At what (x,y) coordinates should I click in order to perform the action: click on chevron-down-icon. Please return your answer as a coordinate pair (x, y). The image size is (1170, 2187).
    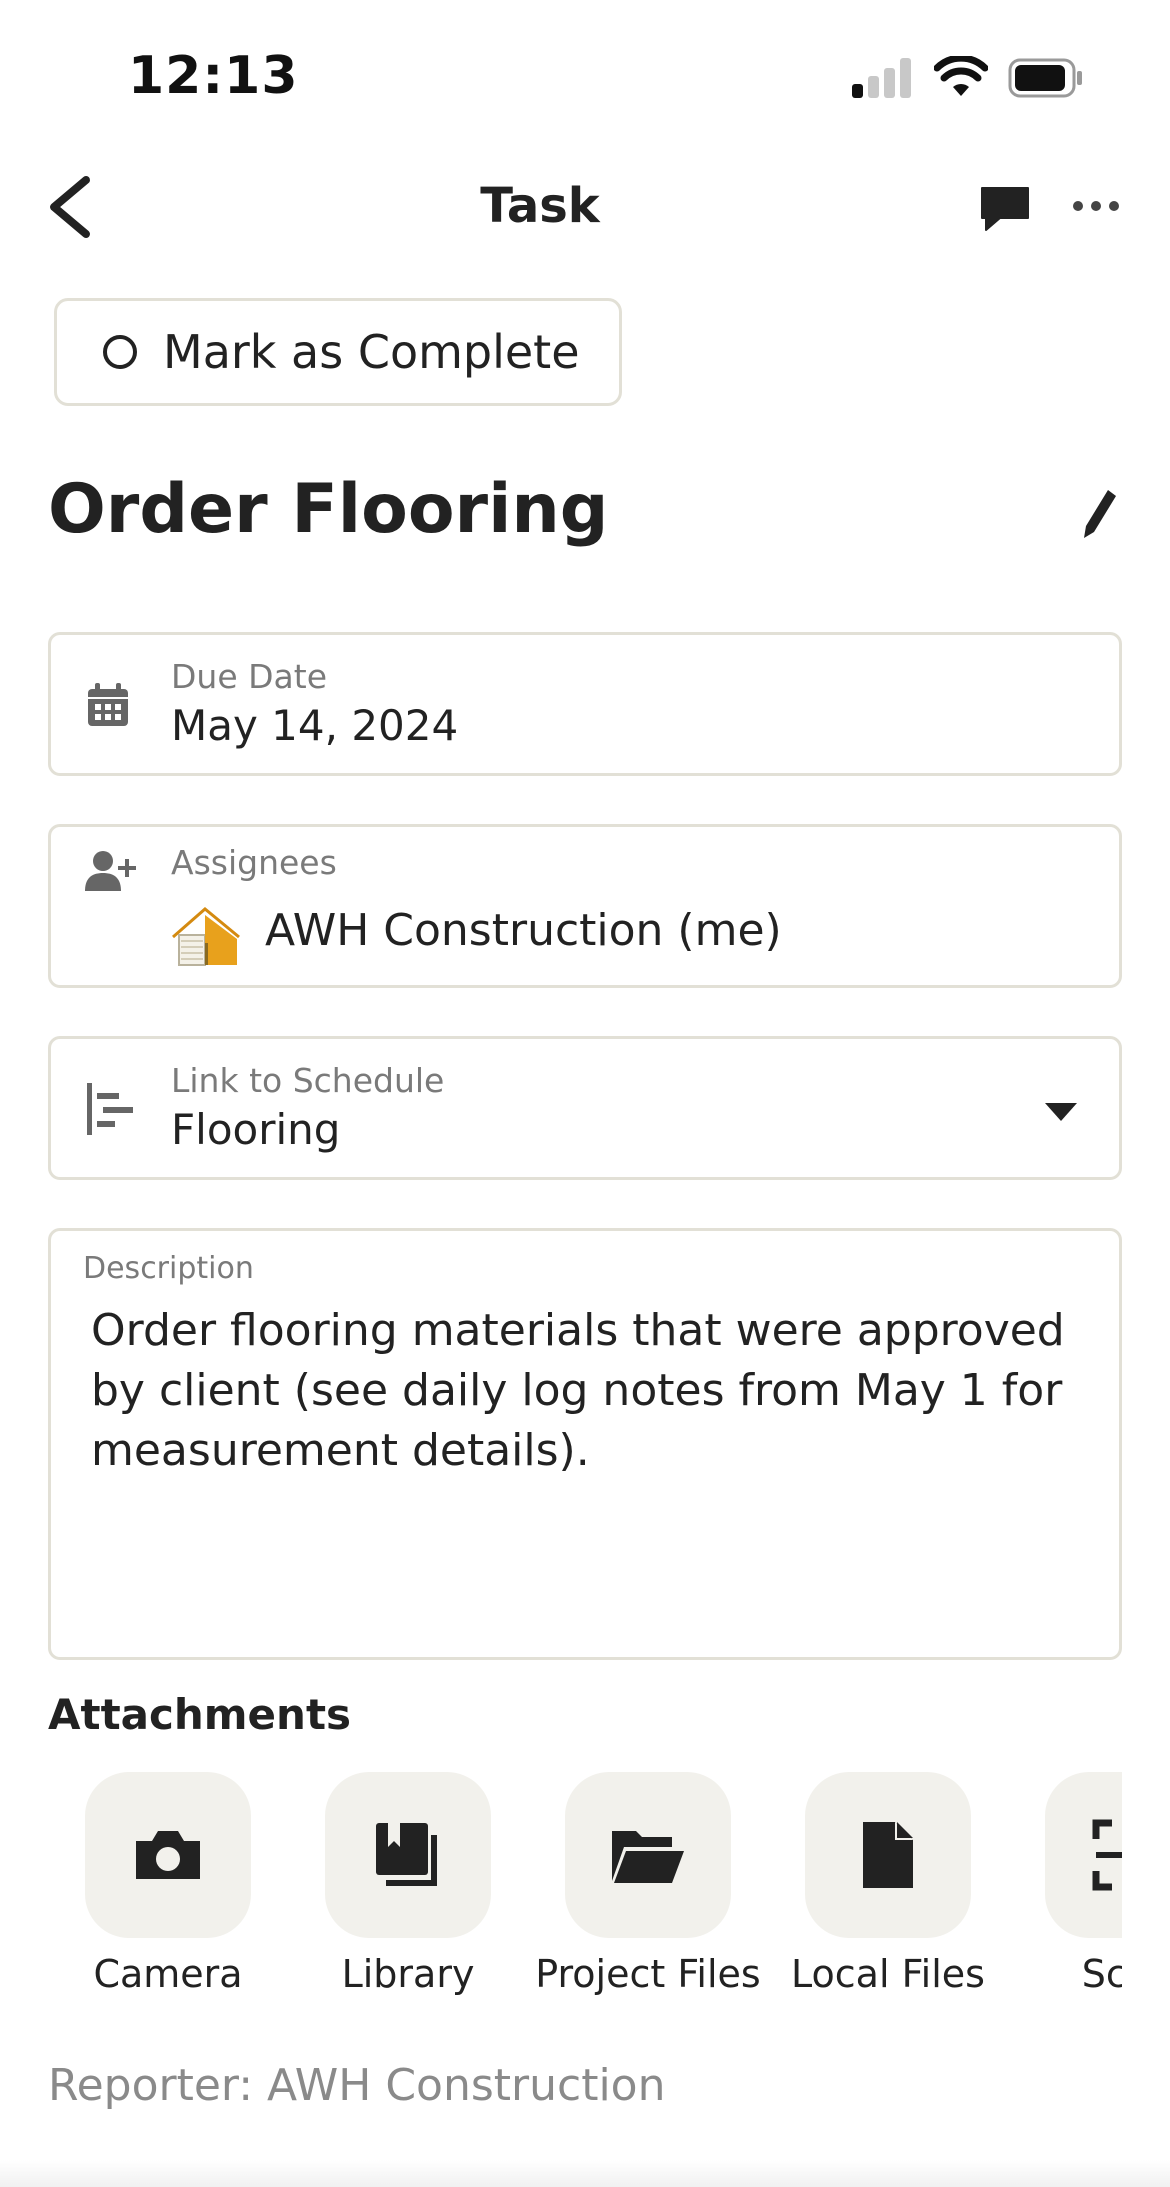
    Looking at the image, I should click on (1061, 1113).